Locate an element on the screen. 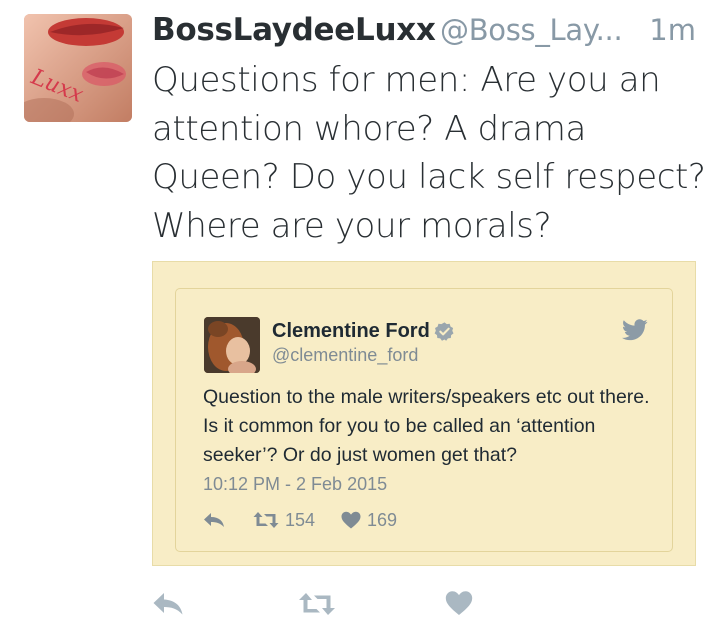 The height and width of the screenshot is (639, 720). verified-badge-icon is located at coordinates (444, 331).